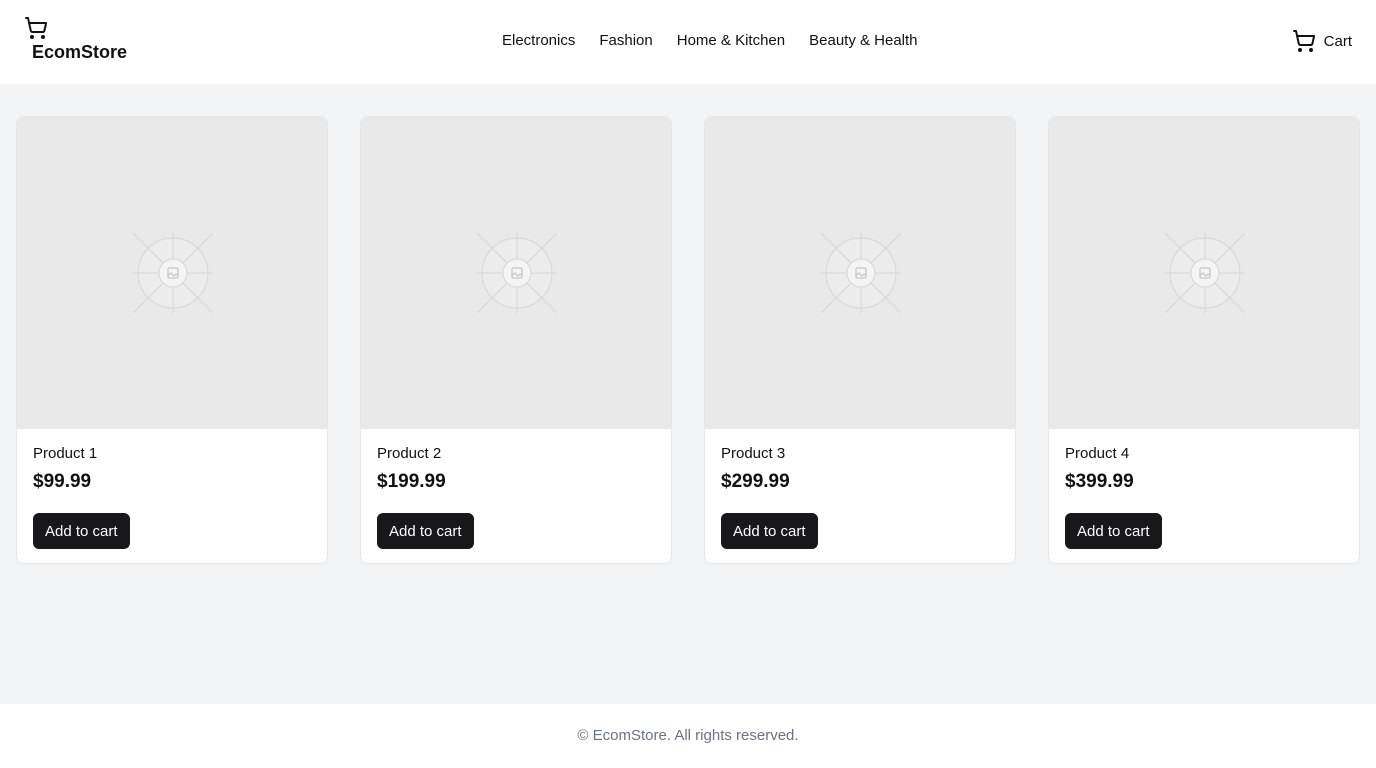 The height and width of the screenshot is (768, 1376). I want to click on product-price: $299.99, so click(755, 481).